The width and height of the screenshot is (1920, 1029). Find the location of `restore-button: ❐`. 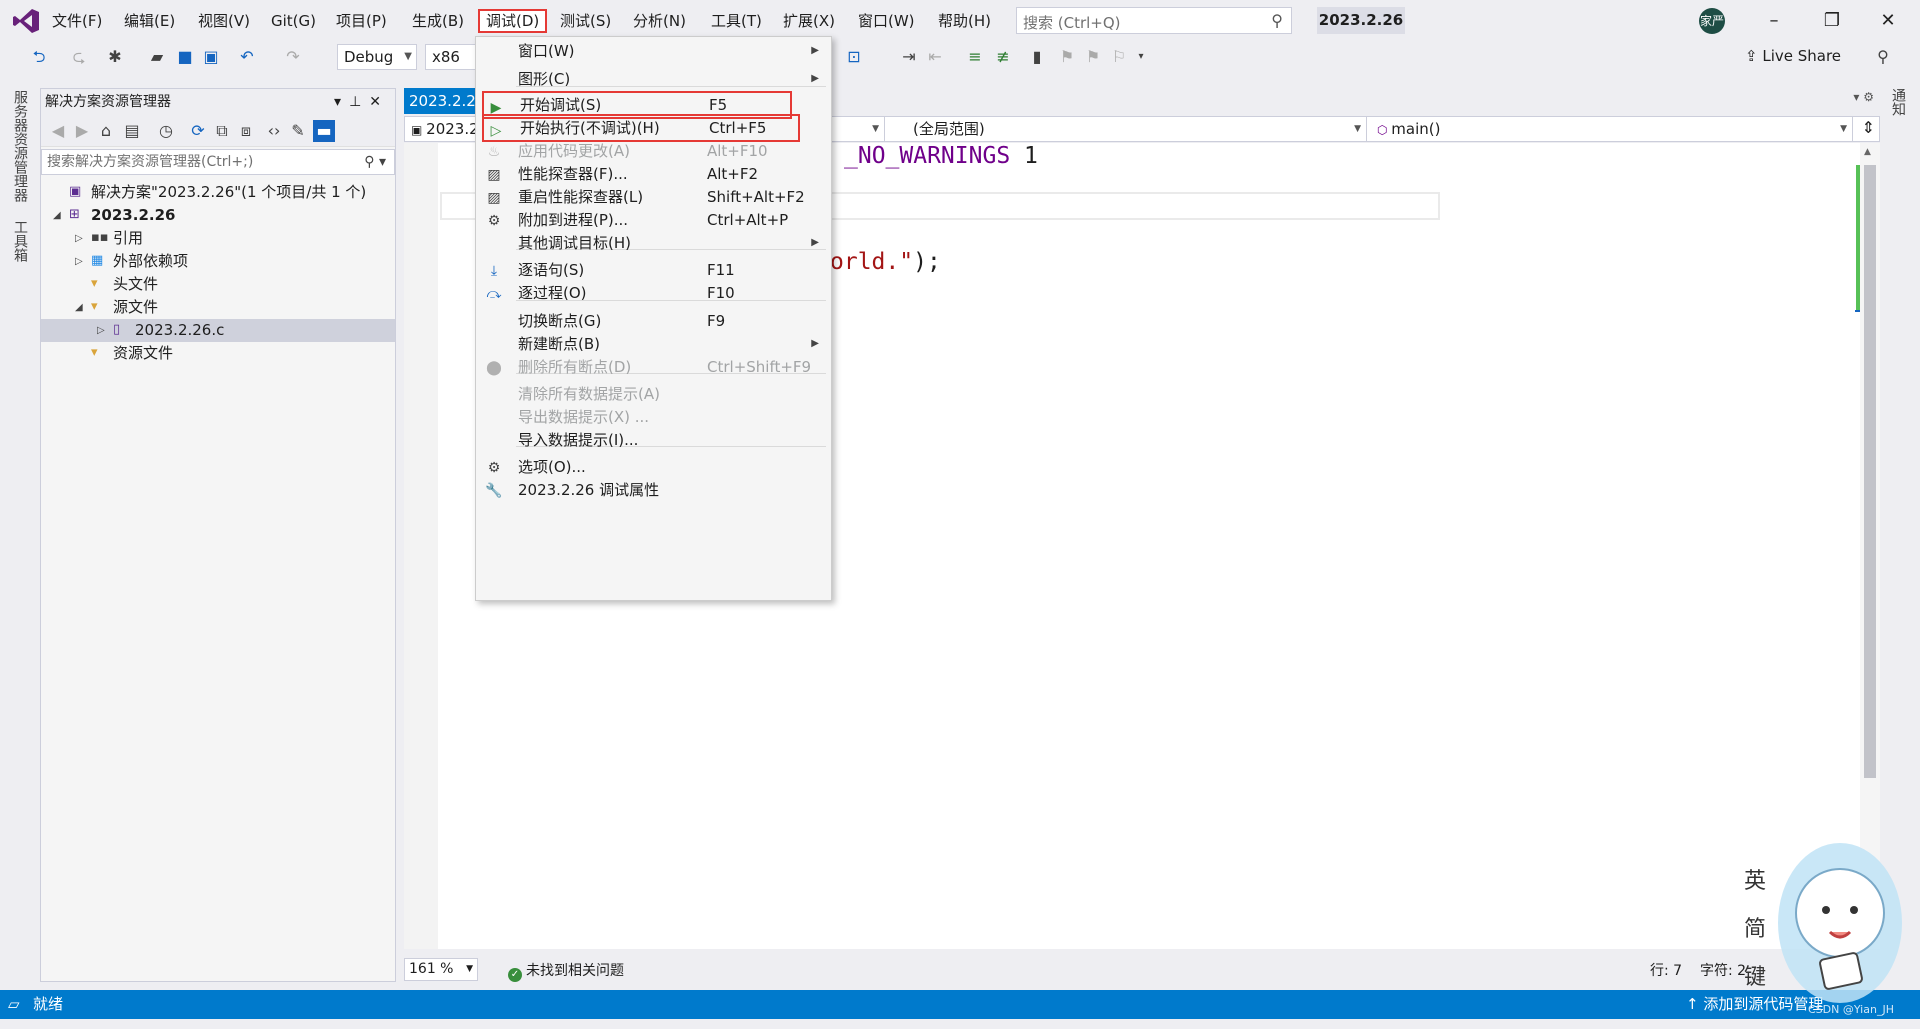

restore-button: ❐ is located at coordinates (1832, 21).